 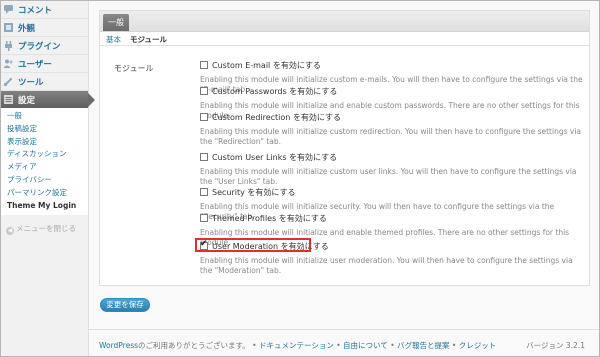 What do you see at coordinates (44, 180) in the screenshot?
I see `submenu-item-privacy: プライバシー` at bounding box center [44, 180].